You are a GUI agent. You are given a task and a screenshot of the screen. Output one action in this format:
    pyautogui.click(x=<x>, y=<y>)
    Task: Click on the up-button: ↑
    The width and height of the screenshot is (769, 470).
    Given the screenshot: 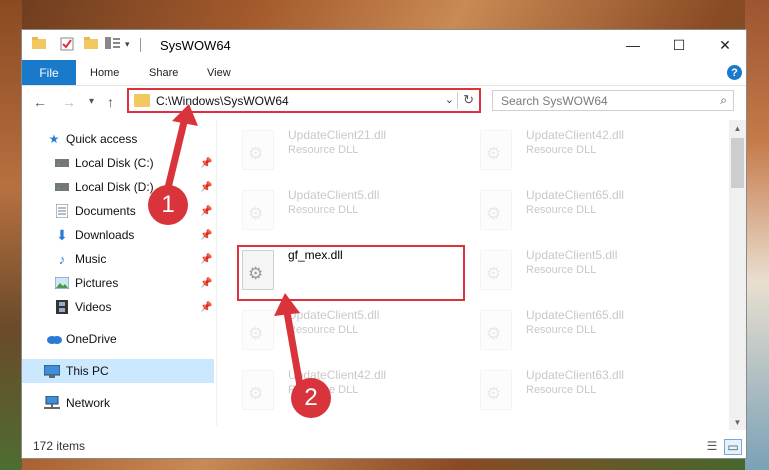 What is the action you would take?
    pyautogui.click(x=110, y=102)
    